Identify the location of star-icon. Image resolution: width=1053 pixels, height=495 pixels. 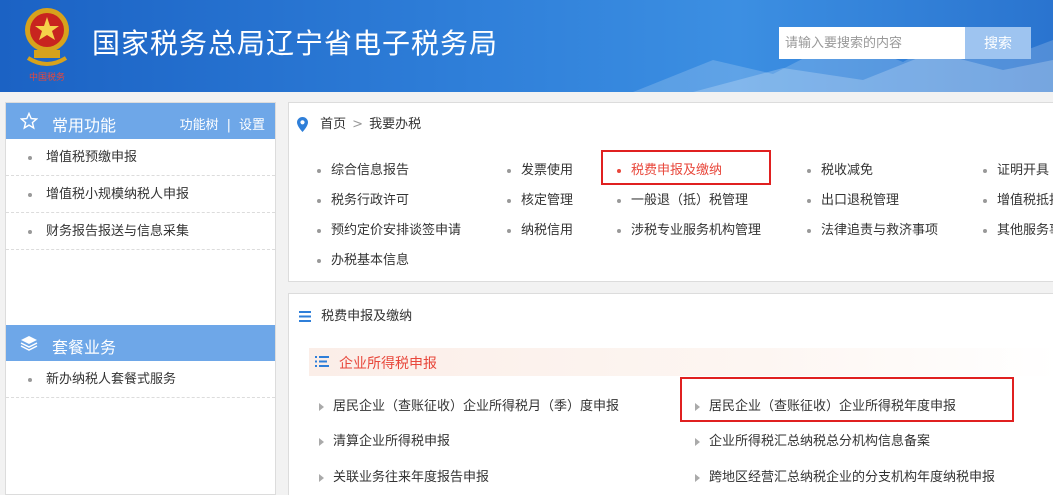
(29, 121).